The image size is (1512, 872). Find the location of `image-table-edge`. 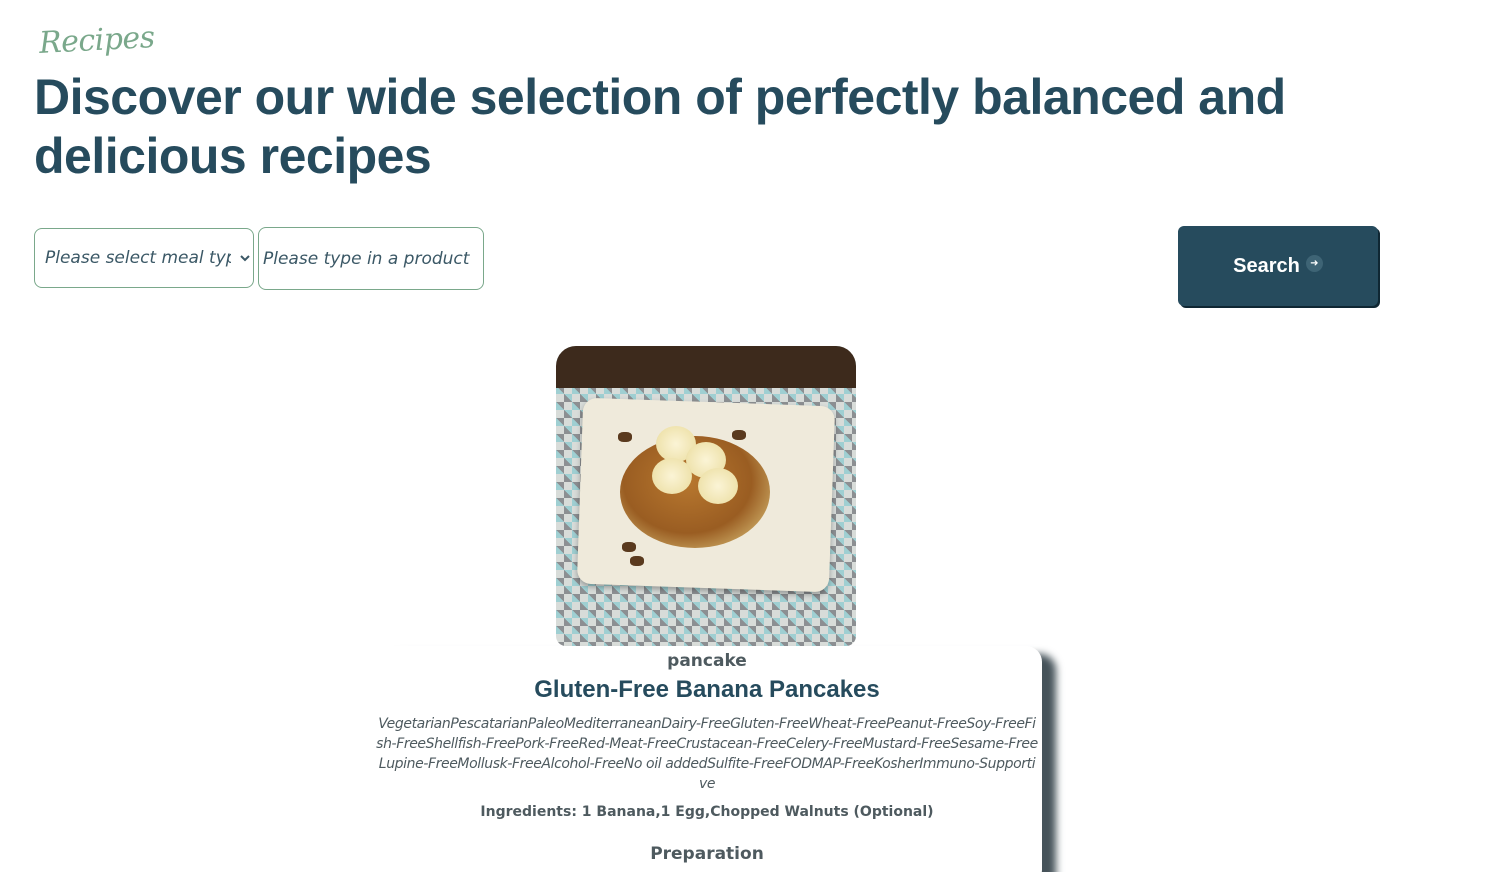

image-table-edge is located at coordinates (706, 367).